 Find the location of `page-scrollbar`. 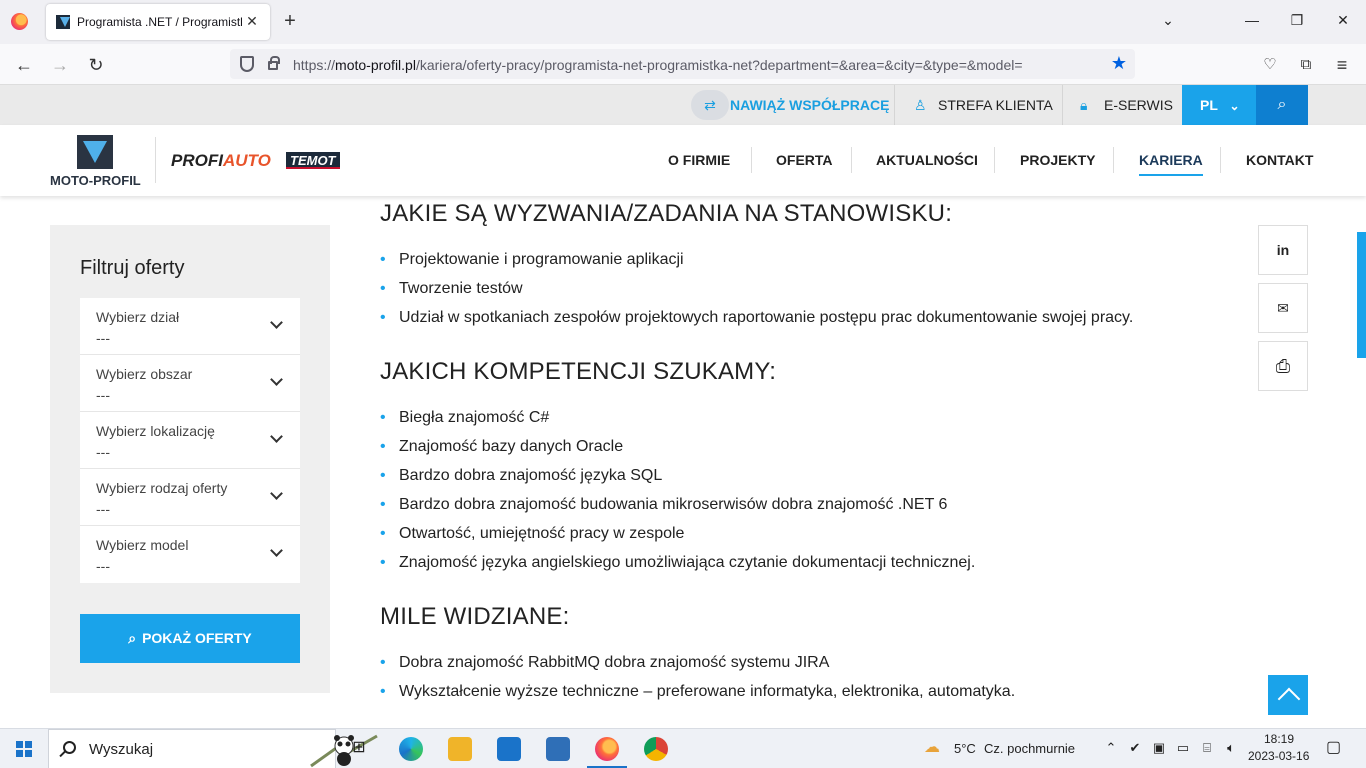

page-scrollbar is located at coordinates (1361, 295).